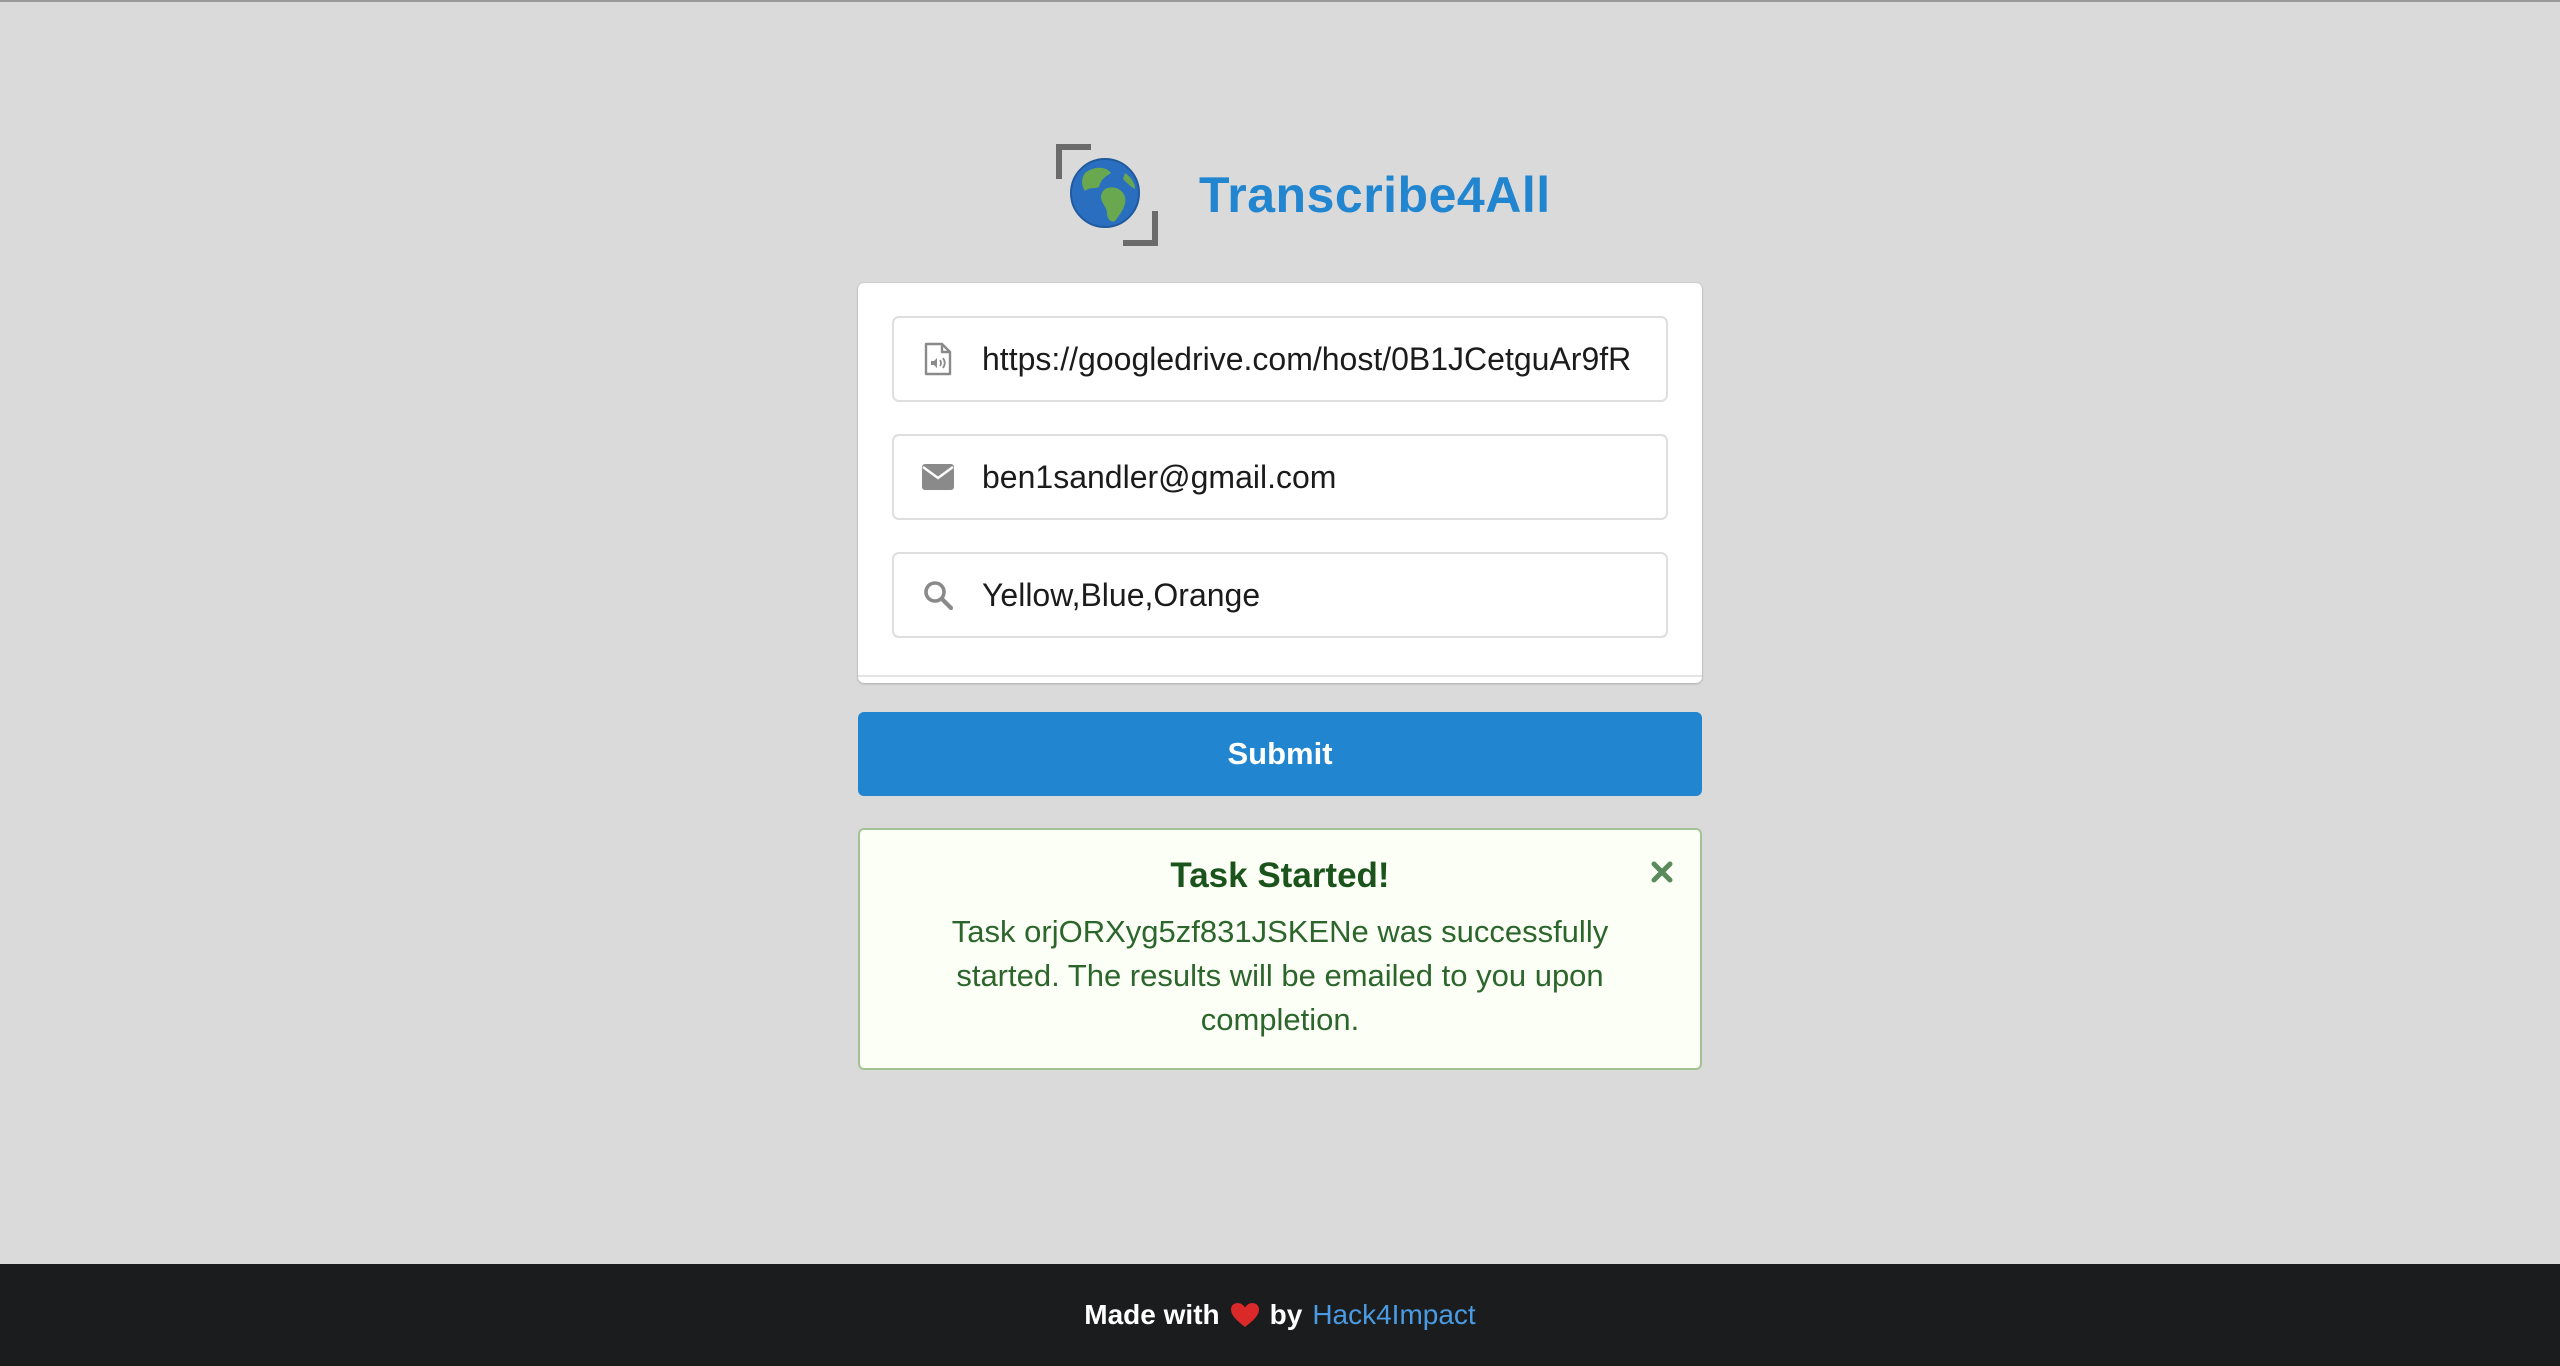  I want to click on file-url-input, so click(1324, 359).